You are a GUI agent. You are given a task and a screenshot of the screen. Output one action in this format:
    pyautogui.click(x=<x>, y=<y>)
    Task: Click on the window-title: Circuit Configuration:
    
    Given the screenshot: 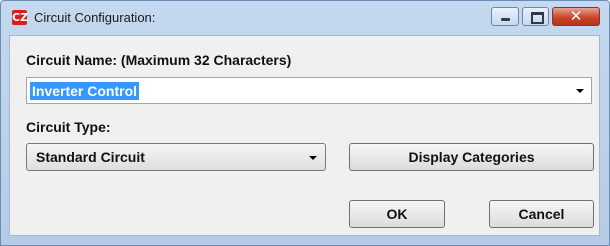 What is the action you would take?
    pyautogui.click(x=95, y=17)
    